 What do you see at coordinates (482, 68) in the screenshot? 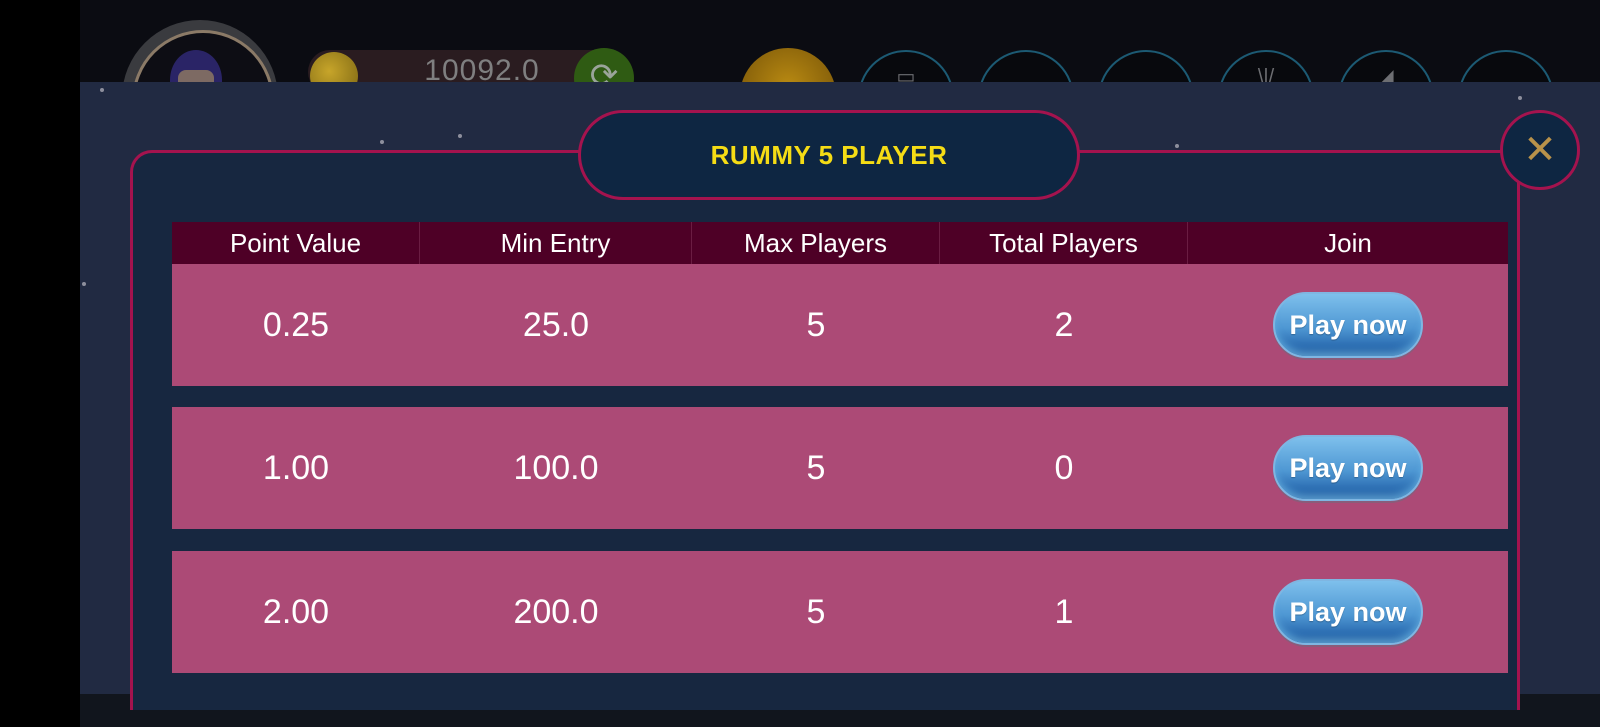
I see `coin-balance: 10092.0` at bounding box center [482, 68].